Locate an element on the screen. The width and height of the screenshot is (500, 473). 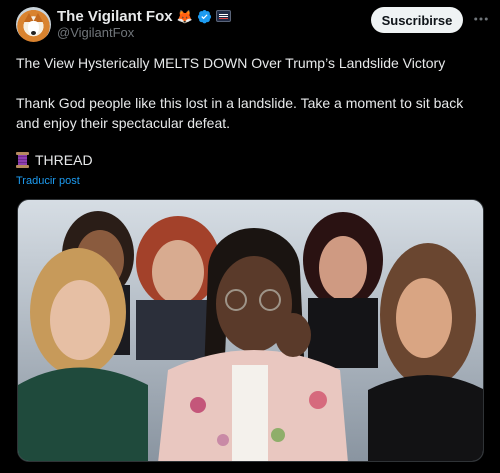
thread-label-row: THREAD is located at coordinates (54, 160).